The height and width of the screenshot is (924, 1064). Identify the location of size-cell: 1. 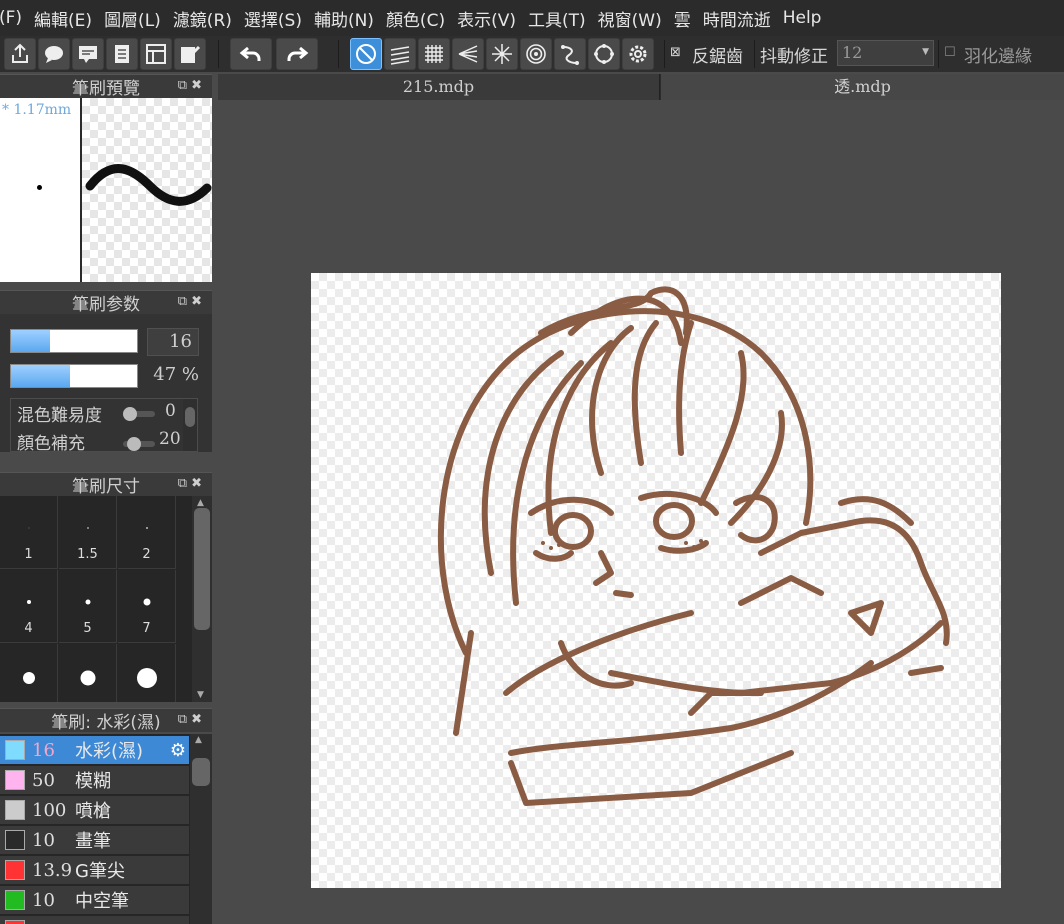
(29, 532).